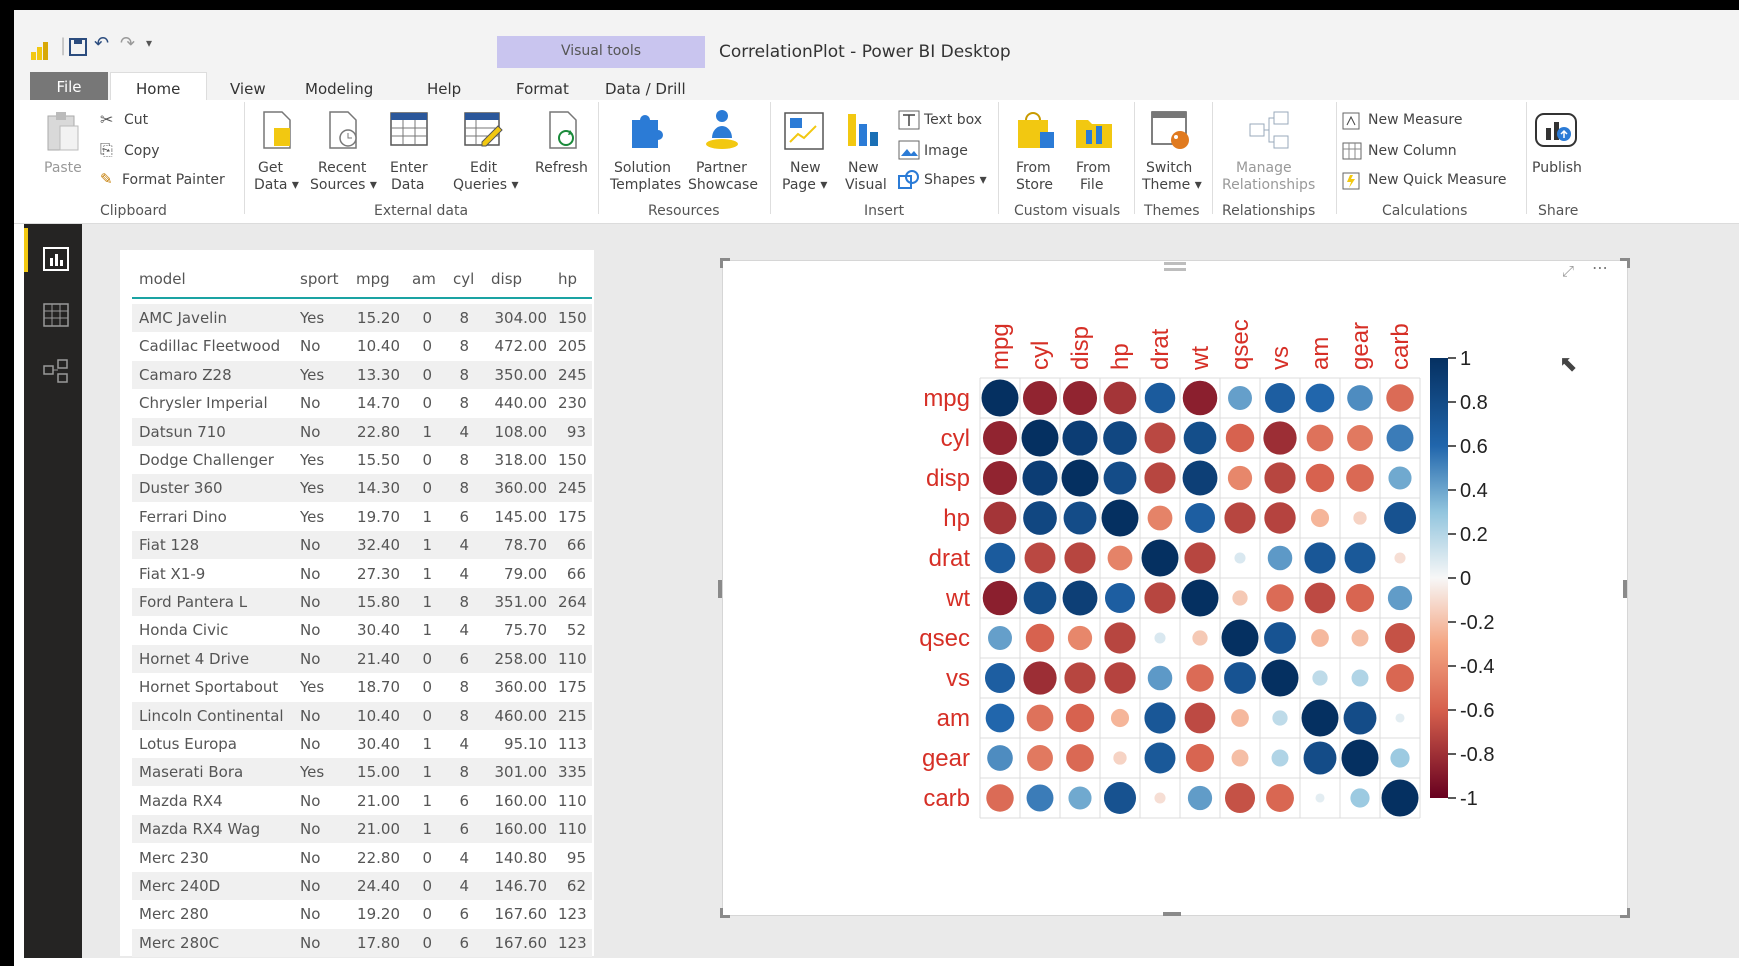 The width and height of the screenshot is (1739, 966). I want to click on table-cell-disp: 304.00, so click(521, 318).